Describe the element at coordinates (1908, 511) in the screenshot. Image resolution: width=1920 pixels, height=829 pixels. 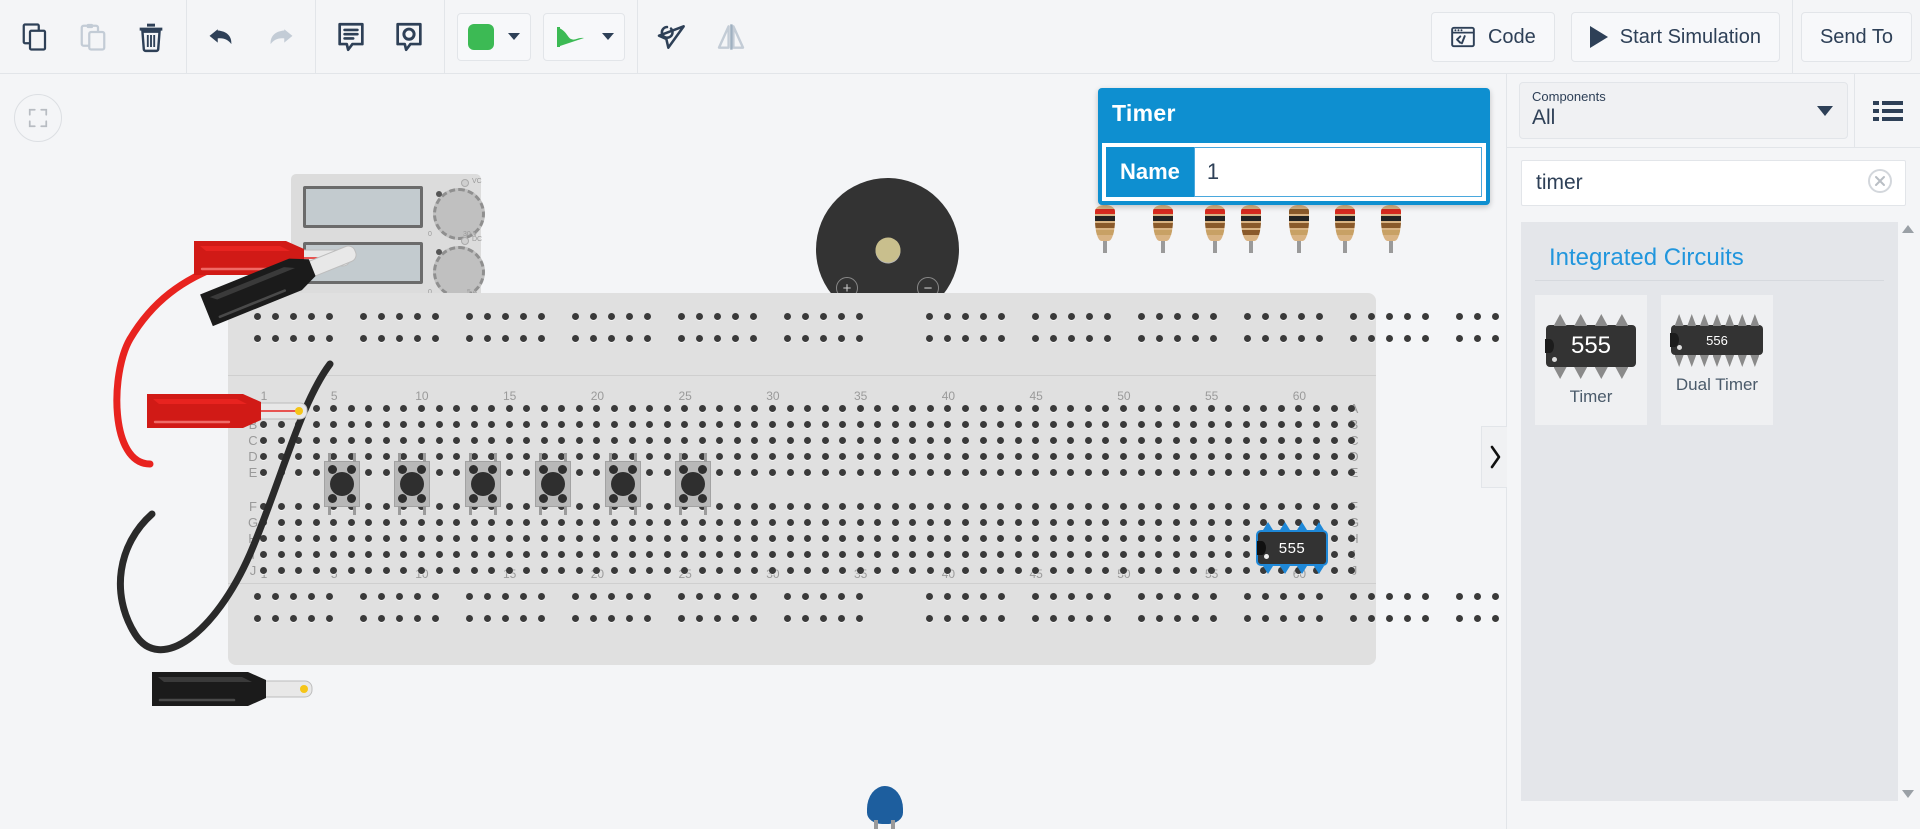
I see `results-scrollbar` at that location.